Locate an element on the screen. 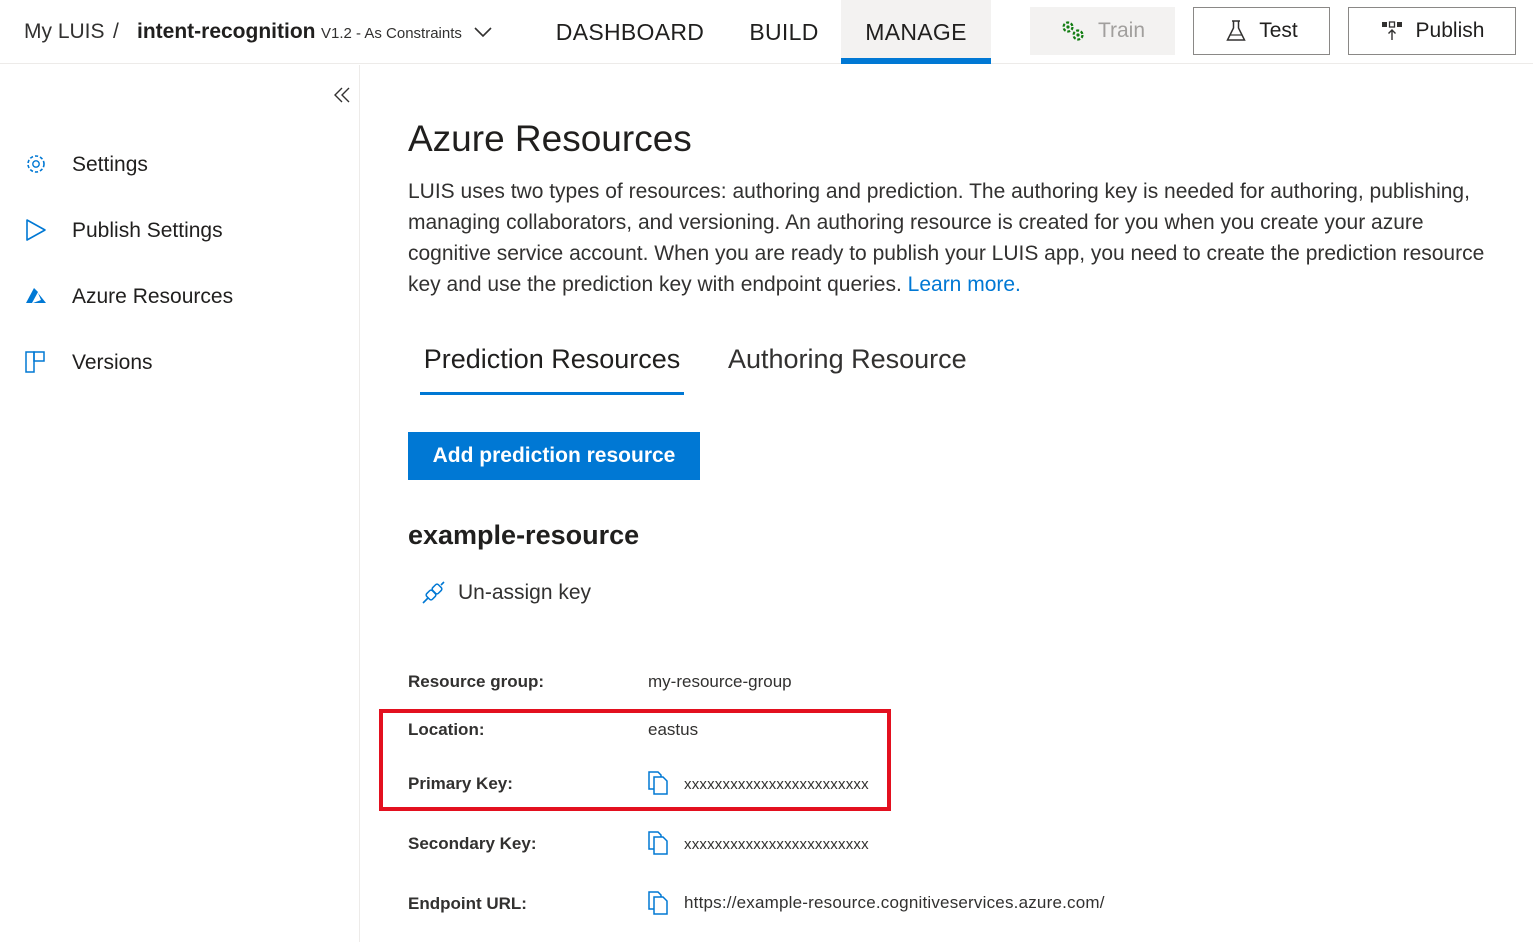  versions-icon is located at coordinates (35, 362).